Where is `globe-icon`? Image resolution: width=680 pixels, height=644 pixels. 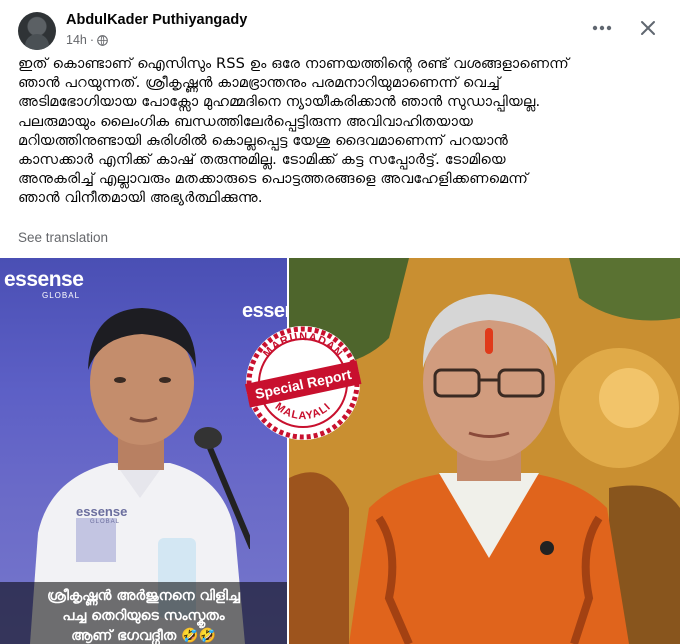 globe-icon is located at coordinates (102, 40).